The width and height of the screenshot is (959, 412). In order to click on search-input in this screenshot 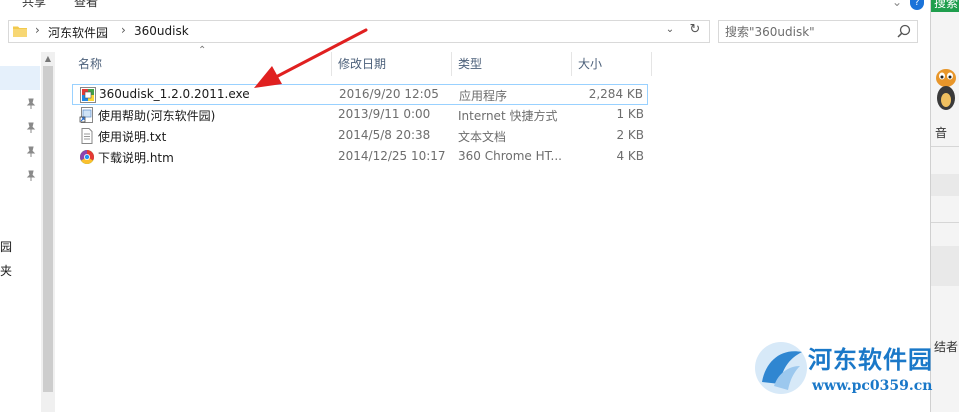, I will do `click(810, 31)`.